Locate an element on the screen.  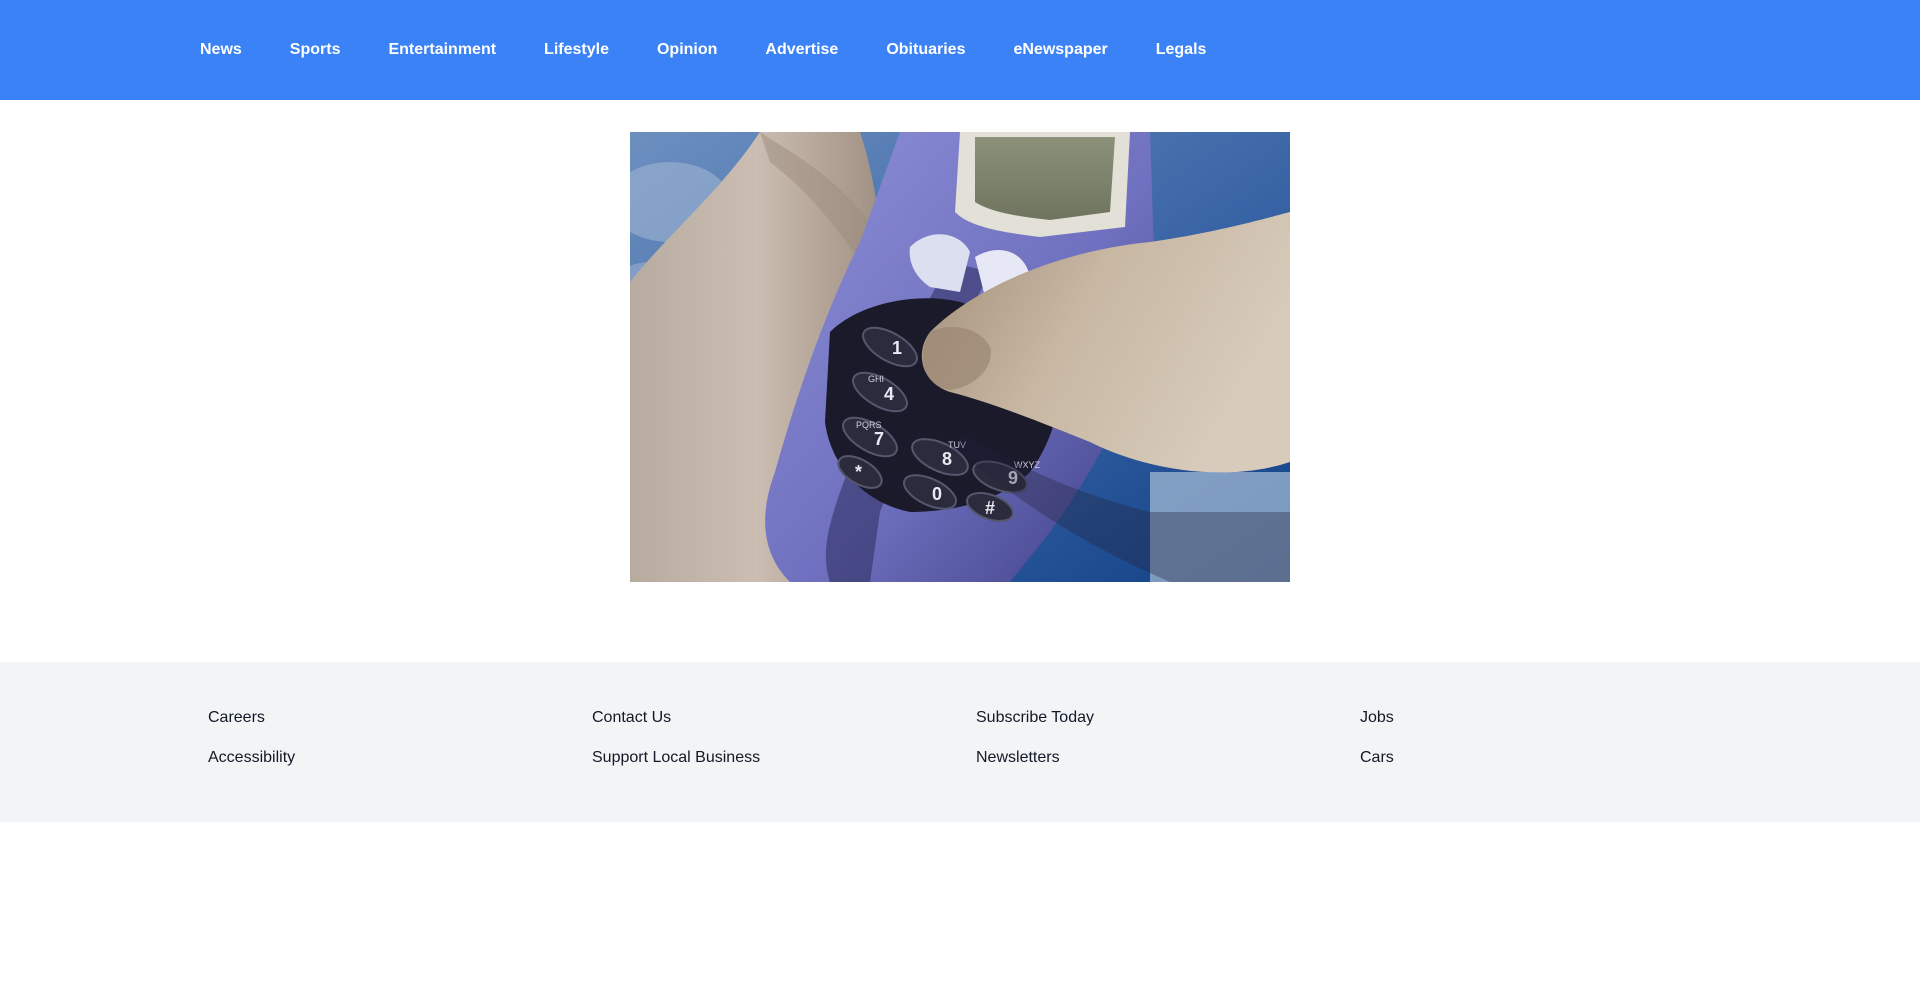
nav-link-sports: Sports is located at coordinates (315, 50).